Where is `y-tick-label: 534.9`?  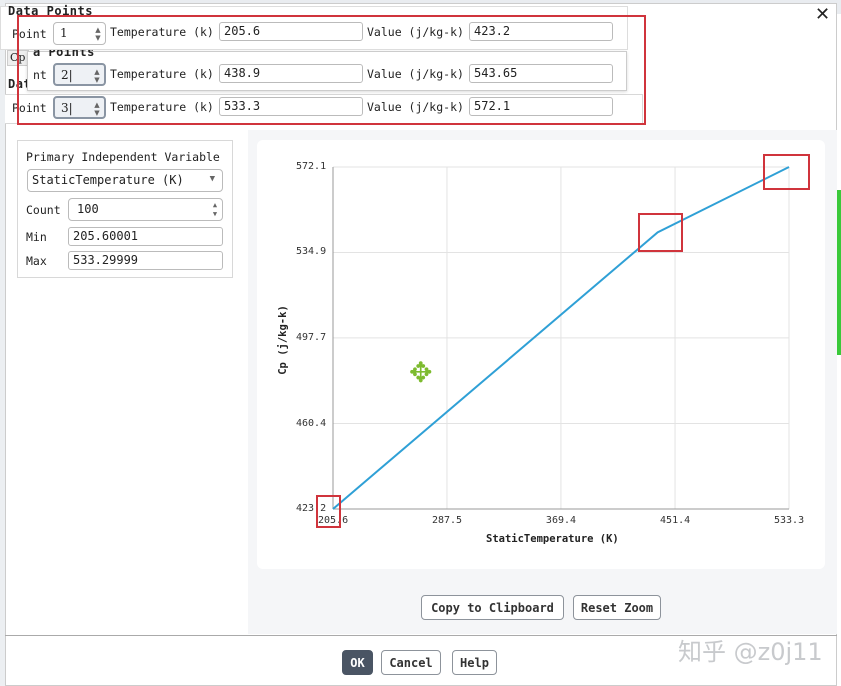 y-tick-label: 534.9 is located at coordinates (311, 252).